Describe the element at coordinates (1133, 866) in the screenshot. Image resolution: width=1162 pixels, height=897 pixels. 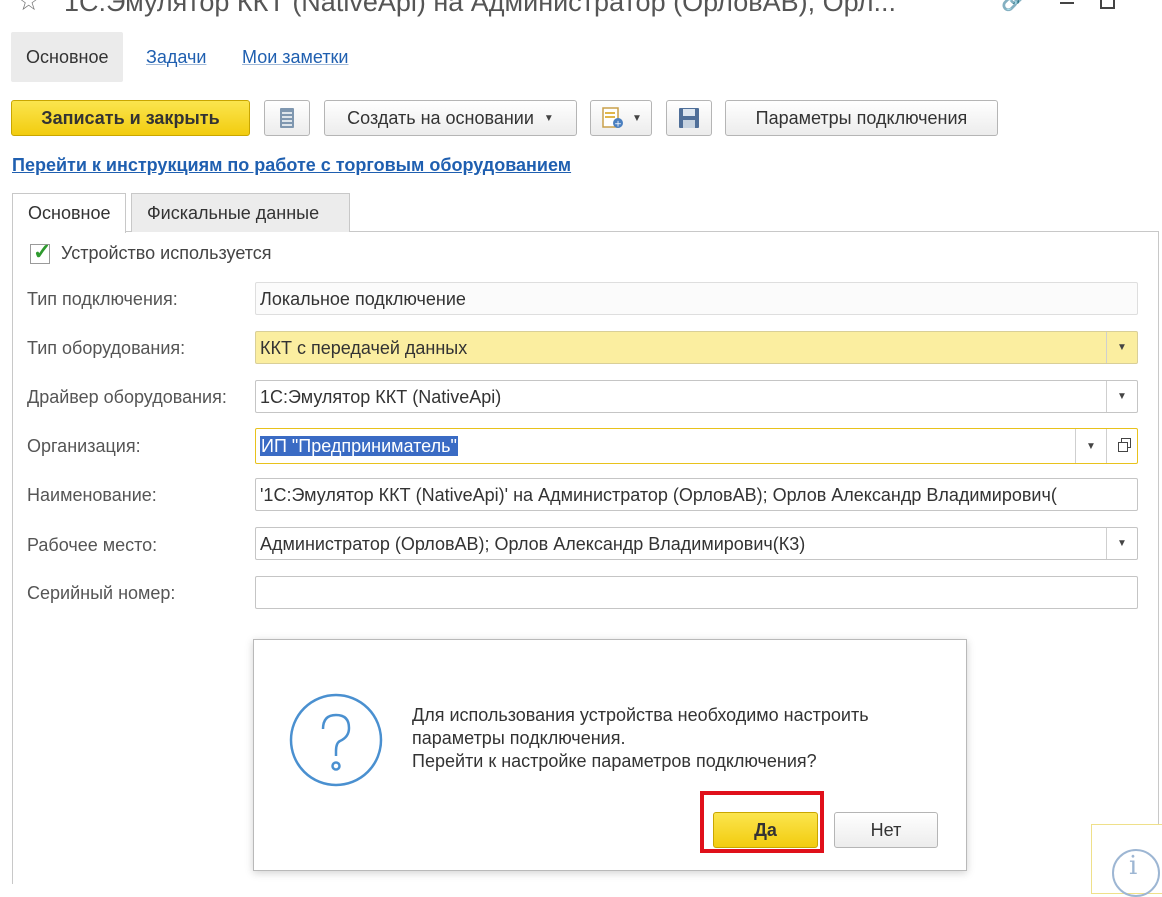
I see `info-glyph: i` at that location.